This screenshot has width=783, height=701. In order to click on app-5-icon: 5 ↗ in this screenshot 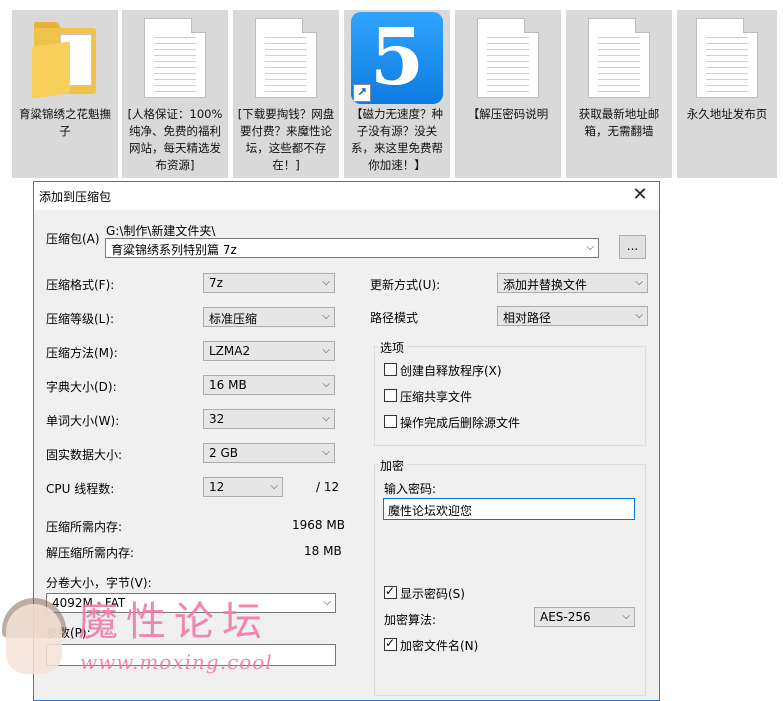, I will do `click(397, 58)`.